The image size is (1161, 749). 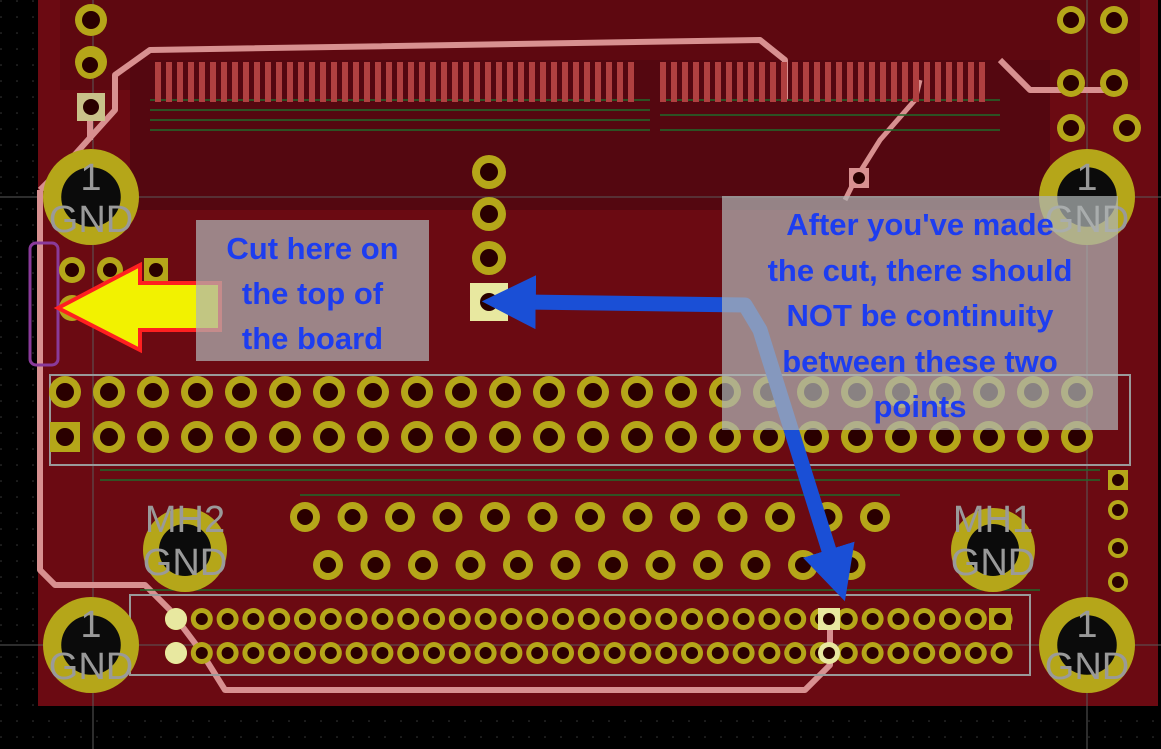 I want to click on mh2-sub-label: GND, so click(x=185, y=563).